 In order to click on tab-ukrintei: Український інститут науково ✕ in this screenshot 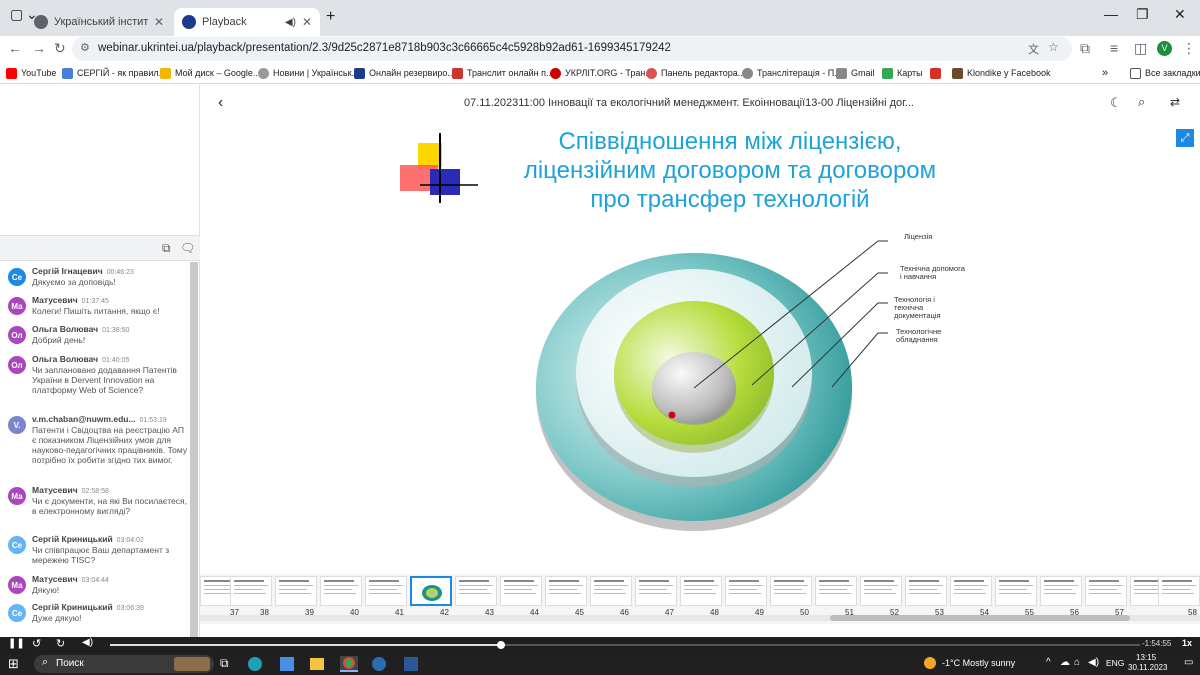, I will do `click(99, 22)`.